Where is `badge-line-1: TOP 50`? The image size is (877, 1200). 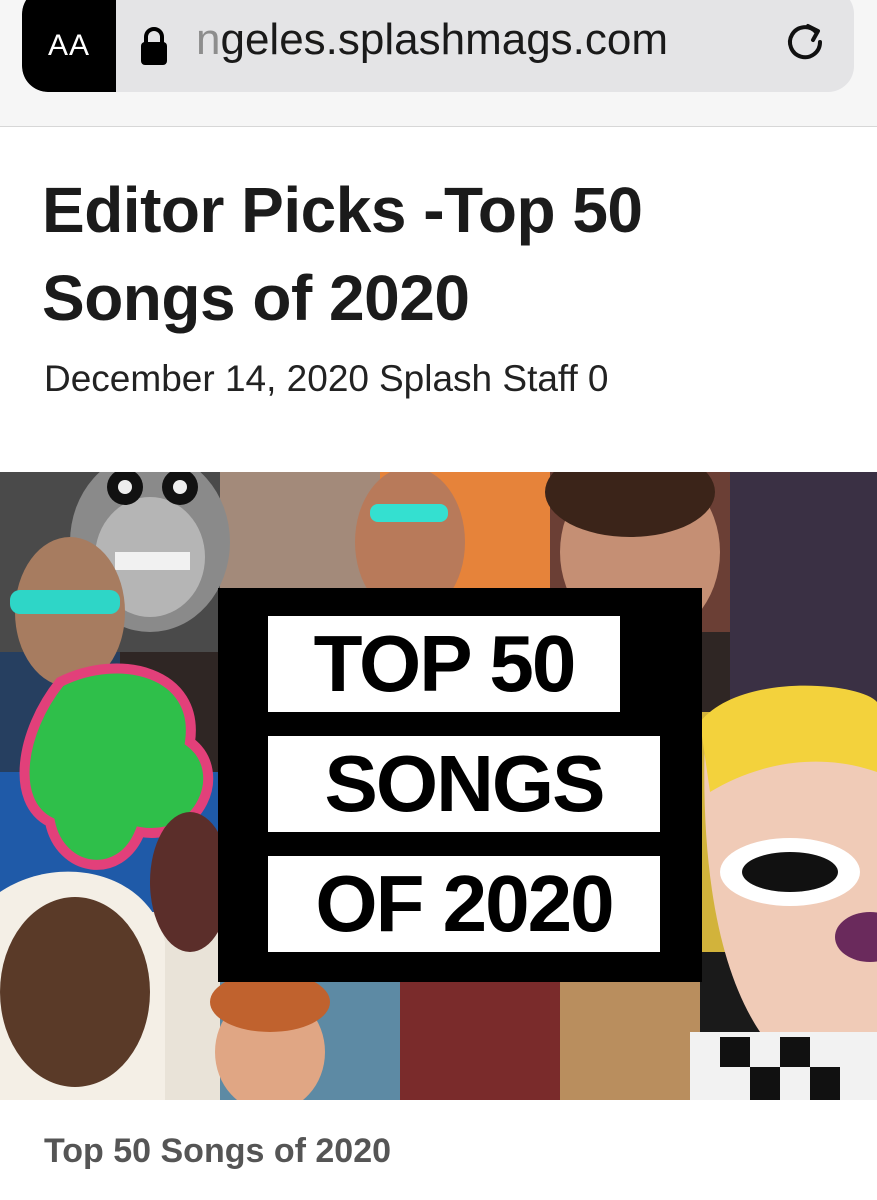 badge-line-1: TOP 50 is located at coordinates (444, 664).